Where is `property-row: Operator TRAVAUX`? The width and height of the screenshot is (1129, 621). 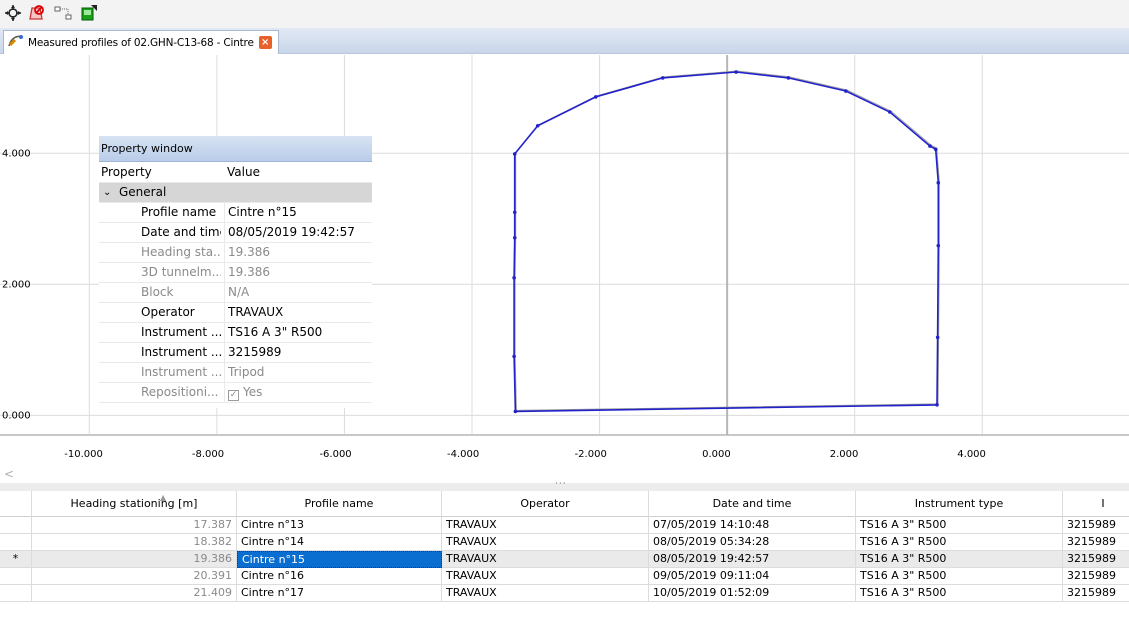 property-row: Operator TRAVAUX is located at coordinates (235, 313).